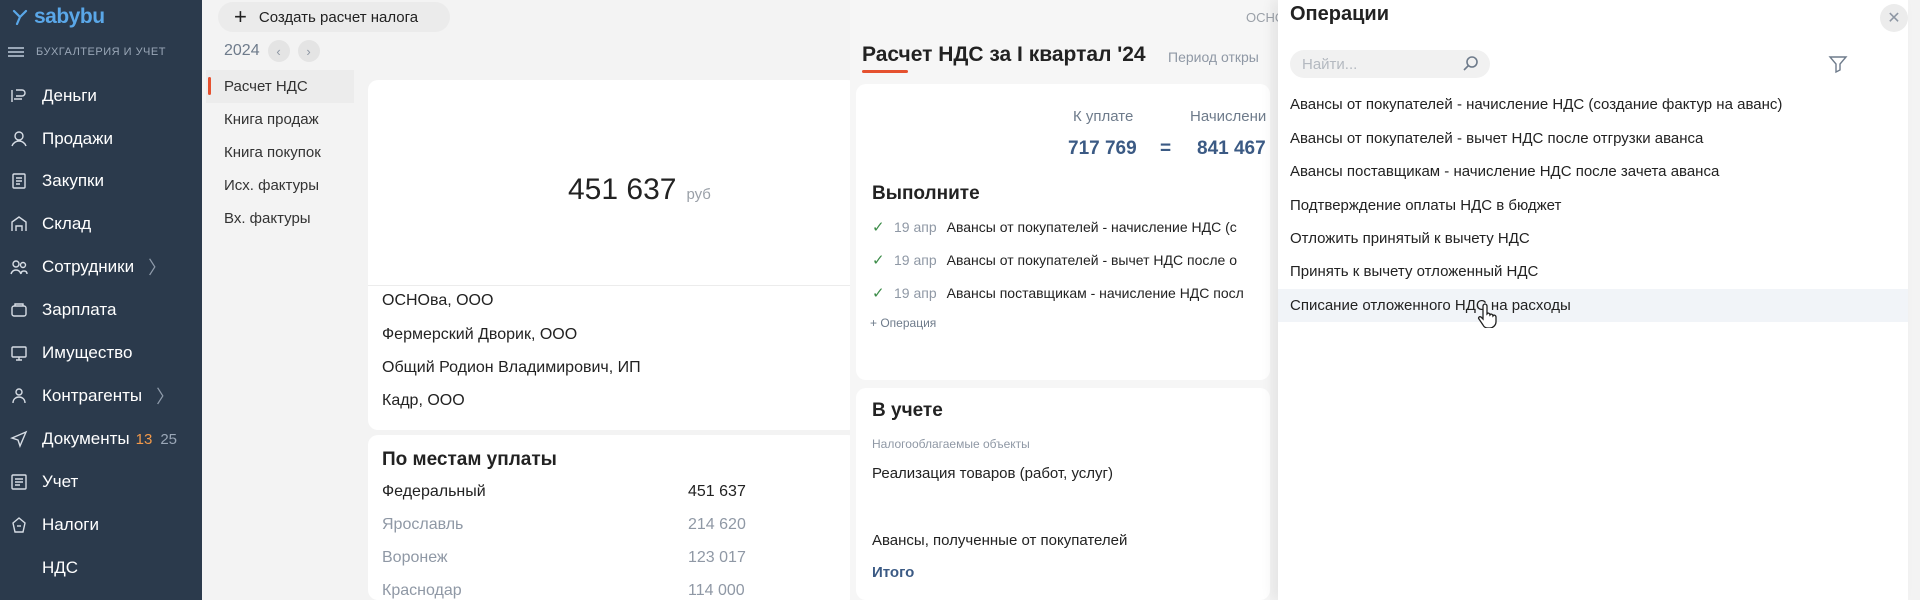 This screenshot has height=600, width=1920. Describe the element at coordinates (422, 590) in the screenshot. I see `place-name: Краснодар` at that location.